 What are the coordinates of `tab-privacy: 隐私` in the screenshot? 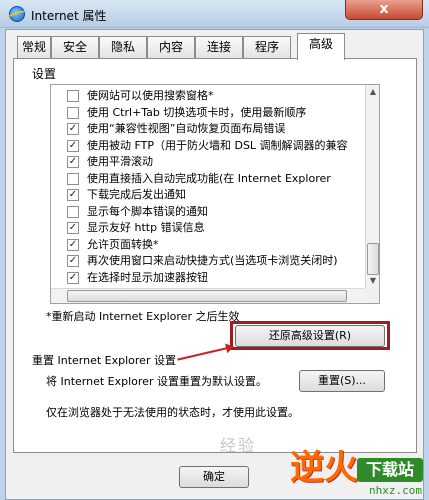 It's located at (123, 47).